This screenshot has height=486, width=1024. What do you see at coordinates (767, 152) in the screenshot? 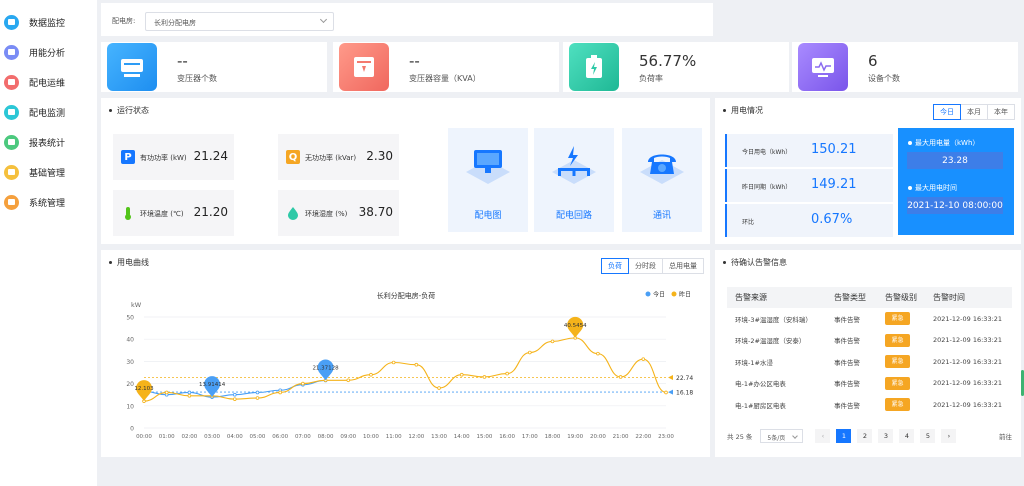
I see `stat-label: 今日用电（kWh）` at bounding box center [767, 152].